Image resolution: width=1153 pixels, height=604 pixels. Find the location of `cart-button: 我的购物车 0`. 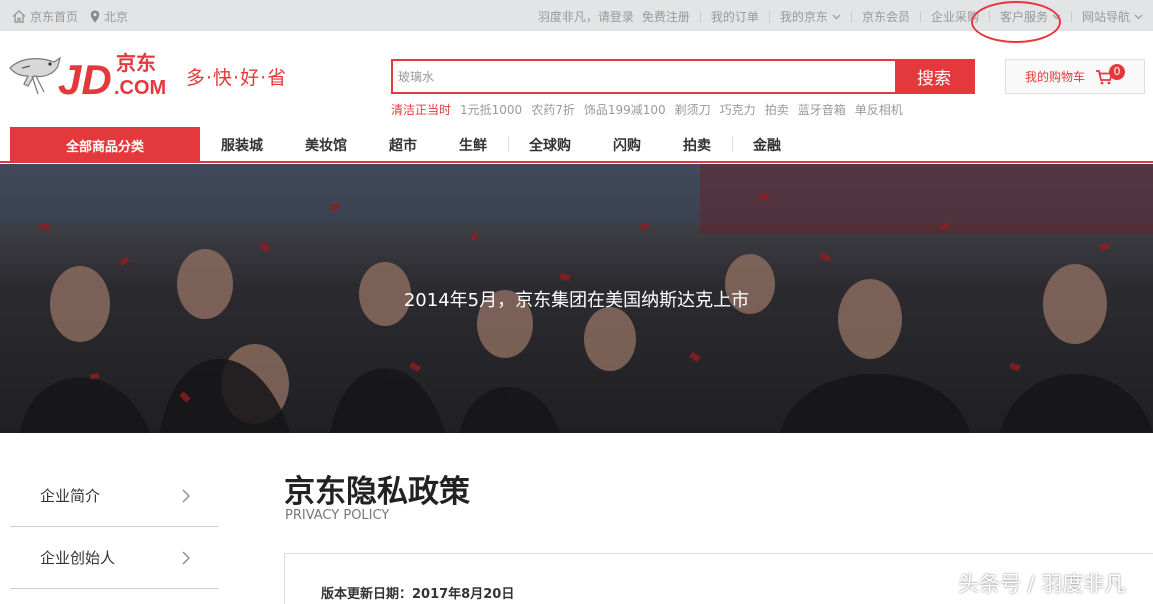

cart-button: 我的购物车 0 is located at coordinates (1075, 76).